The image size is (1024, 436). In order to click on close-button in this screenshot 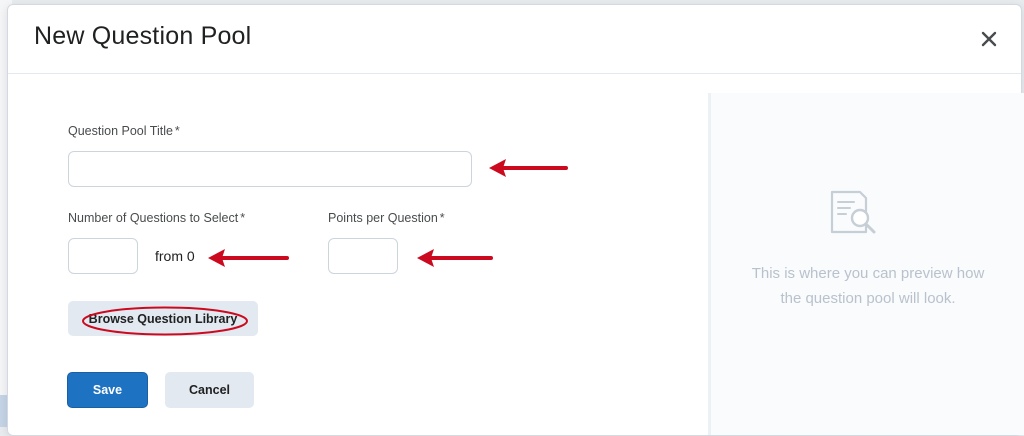, I will do `click(989, 39)`.